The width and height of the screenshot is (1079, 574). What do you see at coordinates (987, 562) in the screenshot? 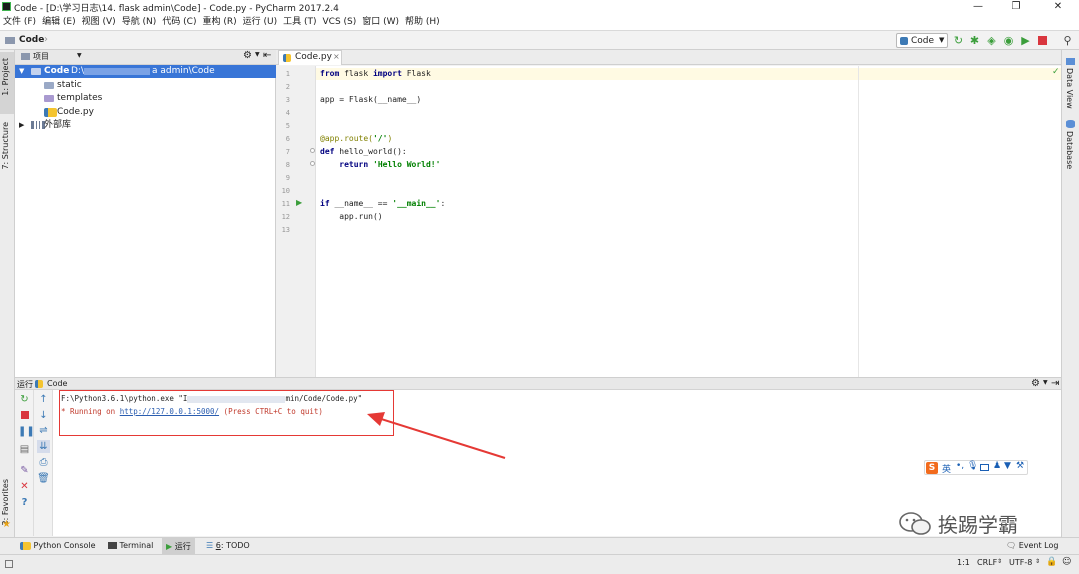
I see `line-separator: CRLF` at bounding box center [987, 562].